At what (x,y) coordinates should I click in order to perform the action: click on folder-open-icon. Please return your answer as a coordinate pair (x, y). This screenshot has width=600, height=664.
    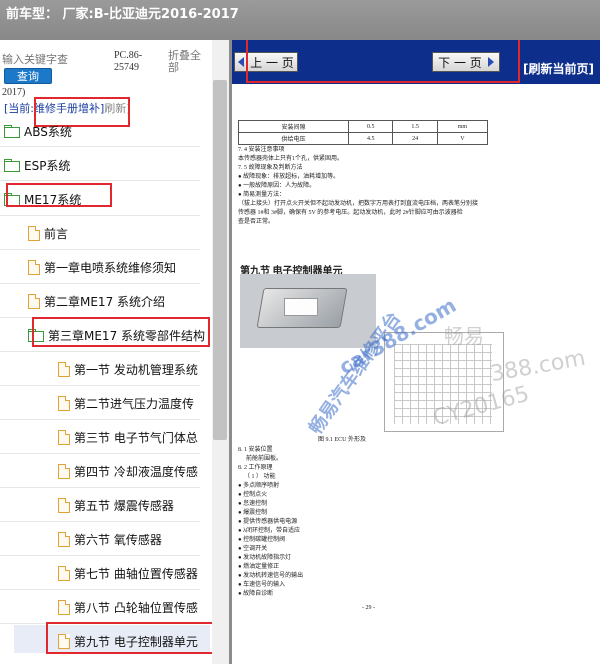
    Looking at the image, I should click on (12, 199).